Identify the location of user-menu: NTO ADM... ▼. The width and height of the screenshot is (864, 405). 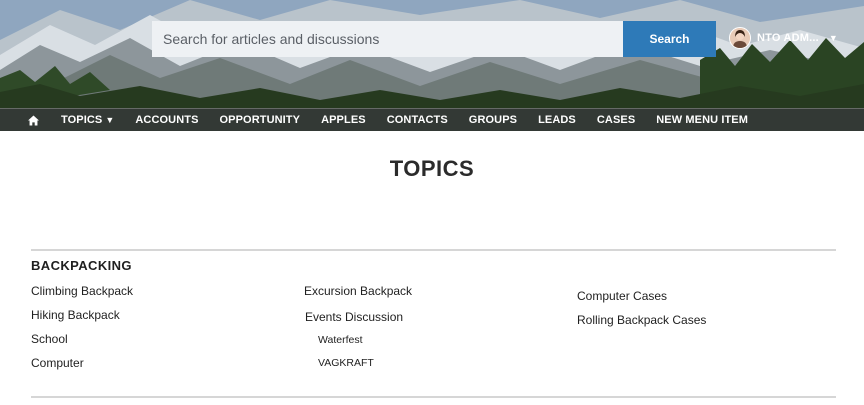
(783, 38).